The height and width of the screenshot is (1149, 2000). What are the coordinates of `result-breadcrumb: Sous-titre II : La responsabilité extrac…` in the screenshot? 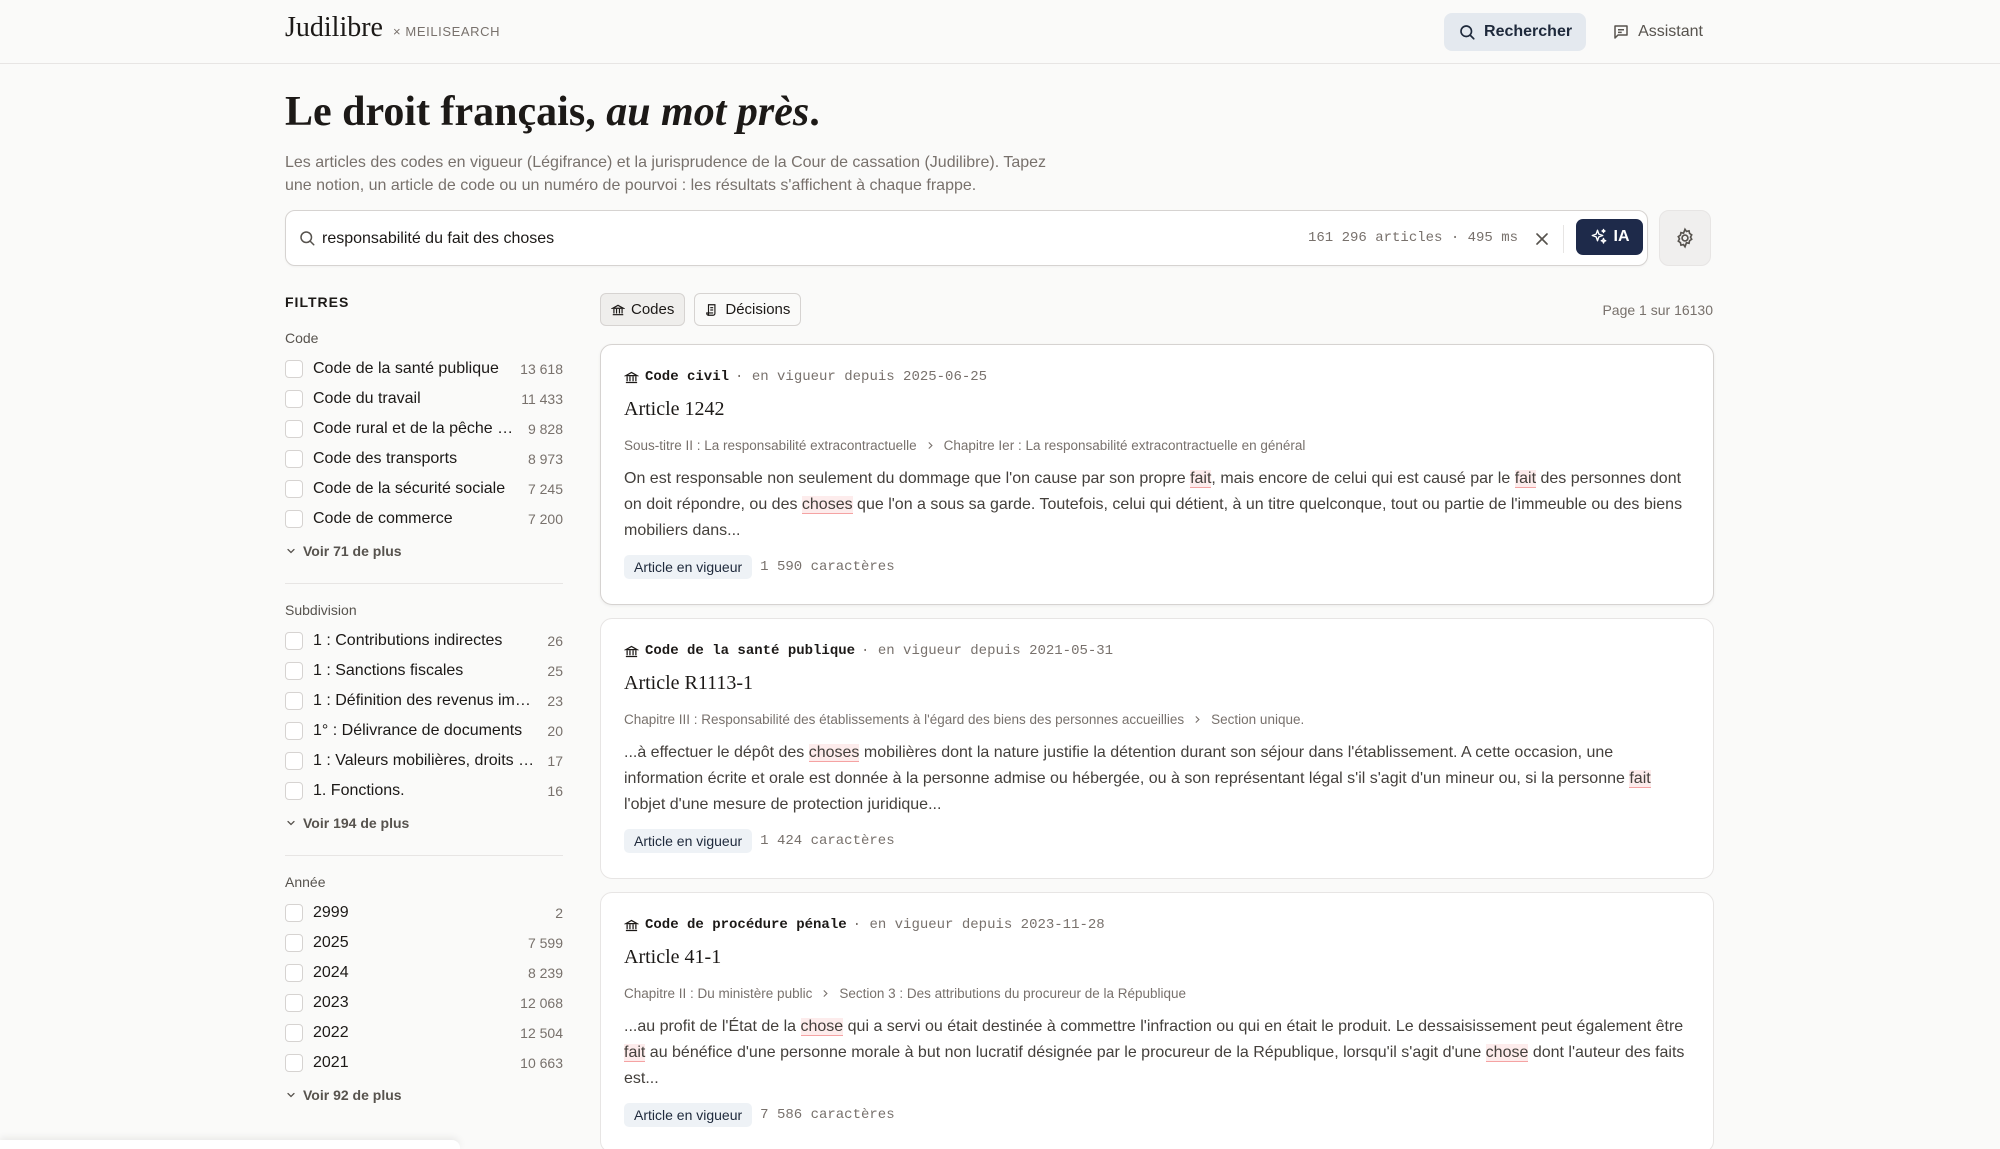 It's located at (964, 445).